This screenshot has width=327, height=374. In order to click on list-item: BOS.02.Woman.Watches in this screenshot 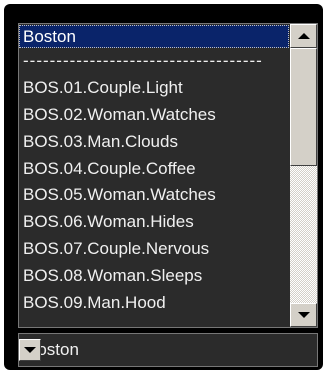, I will do `click(154, 115)`.